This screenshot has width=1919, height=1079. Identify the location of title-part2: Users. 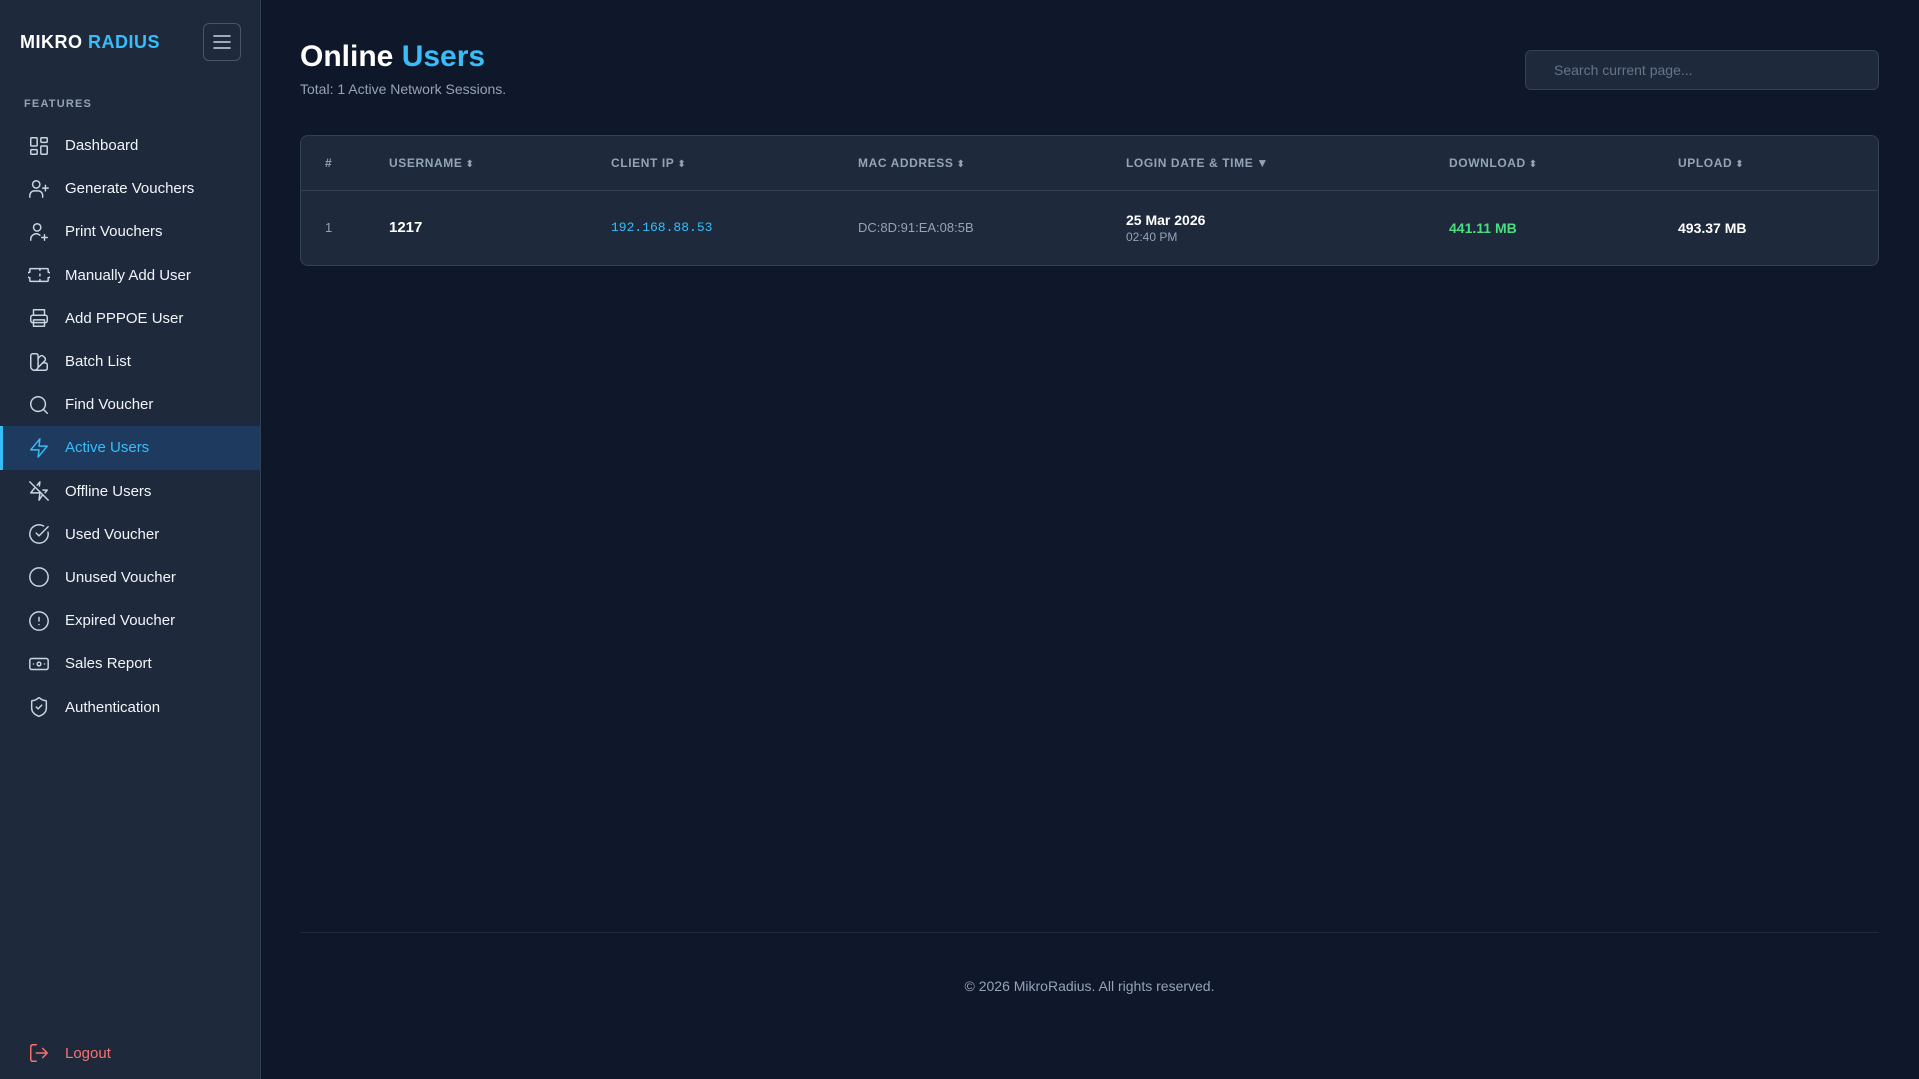
(443, 56).